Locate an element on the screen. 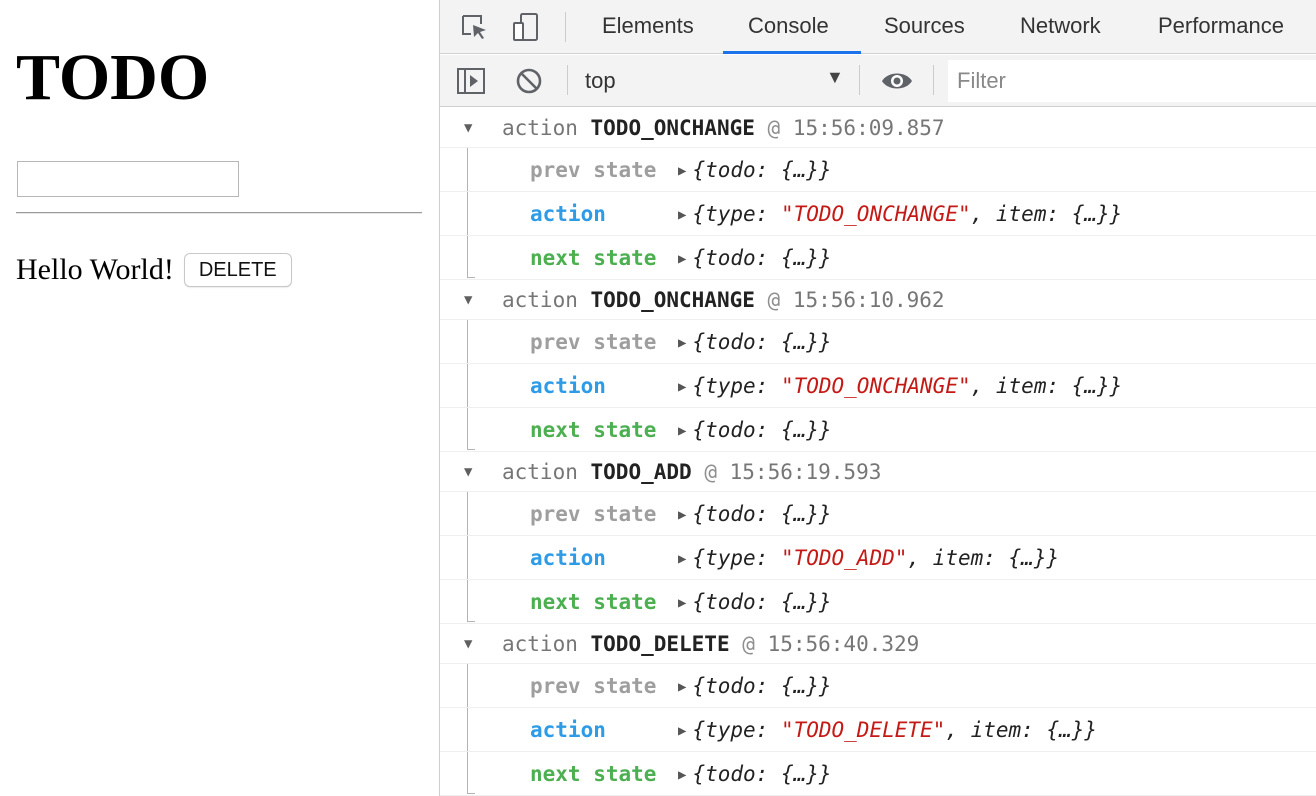 This screenshot has height=796, width=1316. action-type: TODO_ONCHANGE is located at coordinates (672, 128).